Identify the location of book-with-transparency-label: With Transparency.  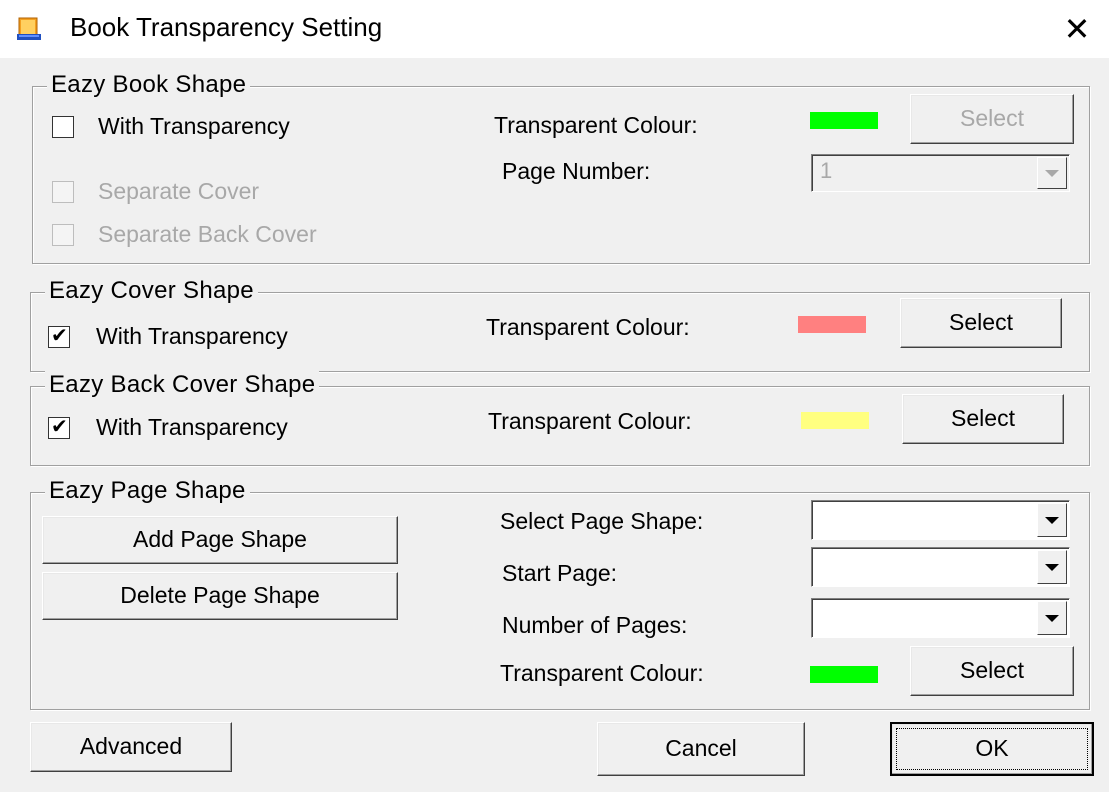
(194, 126).